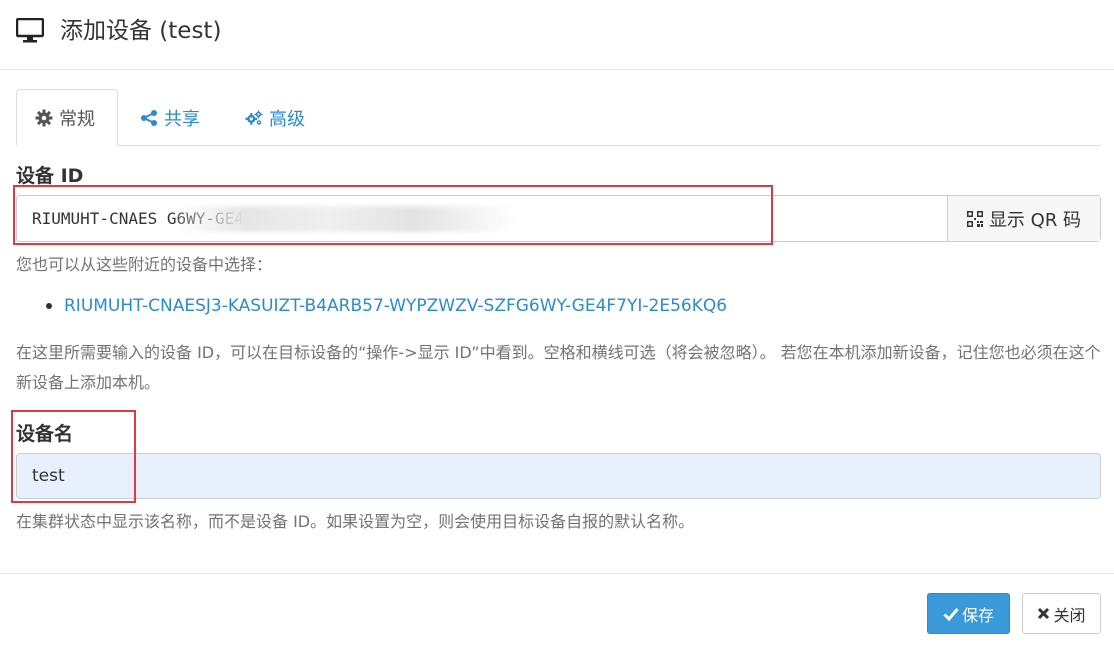 This screenshot has width=1114, height=649. What do you see at coordinates (1035, 220) in the screenshot?
I see `show-qr-label: 显示 QR 码` at bounding box center [1035, 220].